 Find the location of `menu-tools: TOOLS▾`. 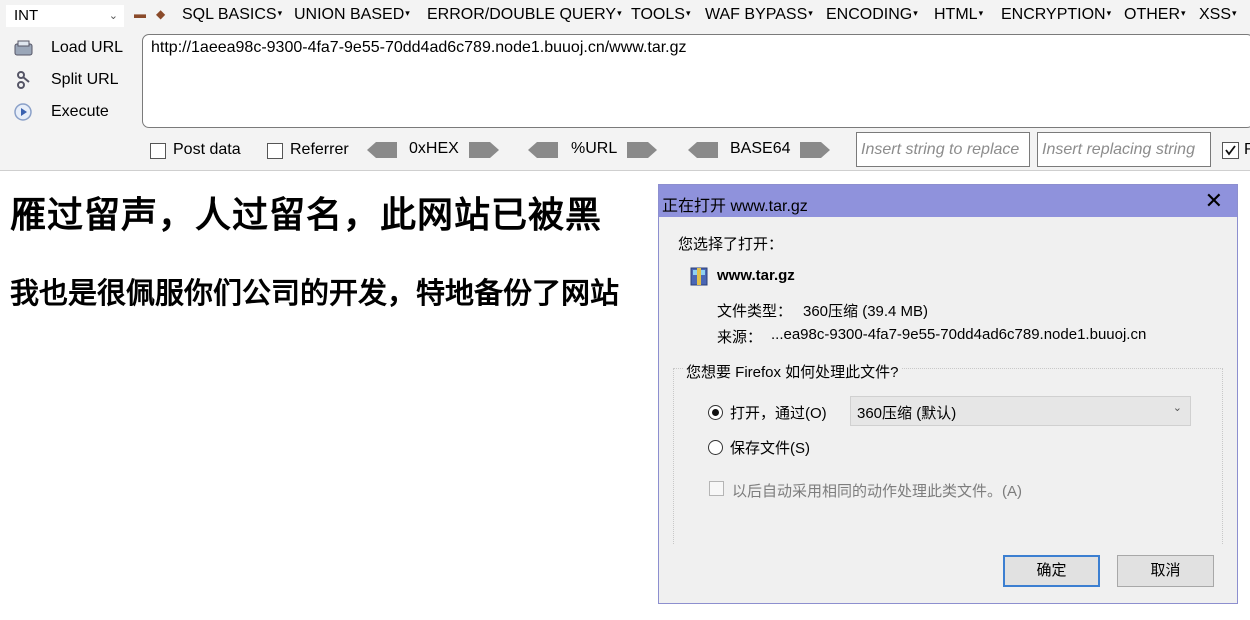

menu-tools: TOOLS▾ is located at coordinates (660, 15).